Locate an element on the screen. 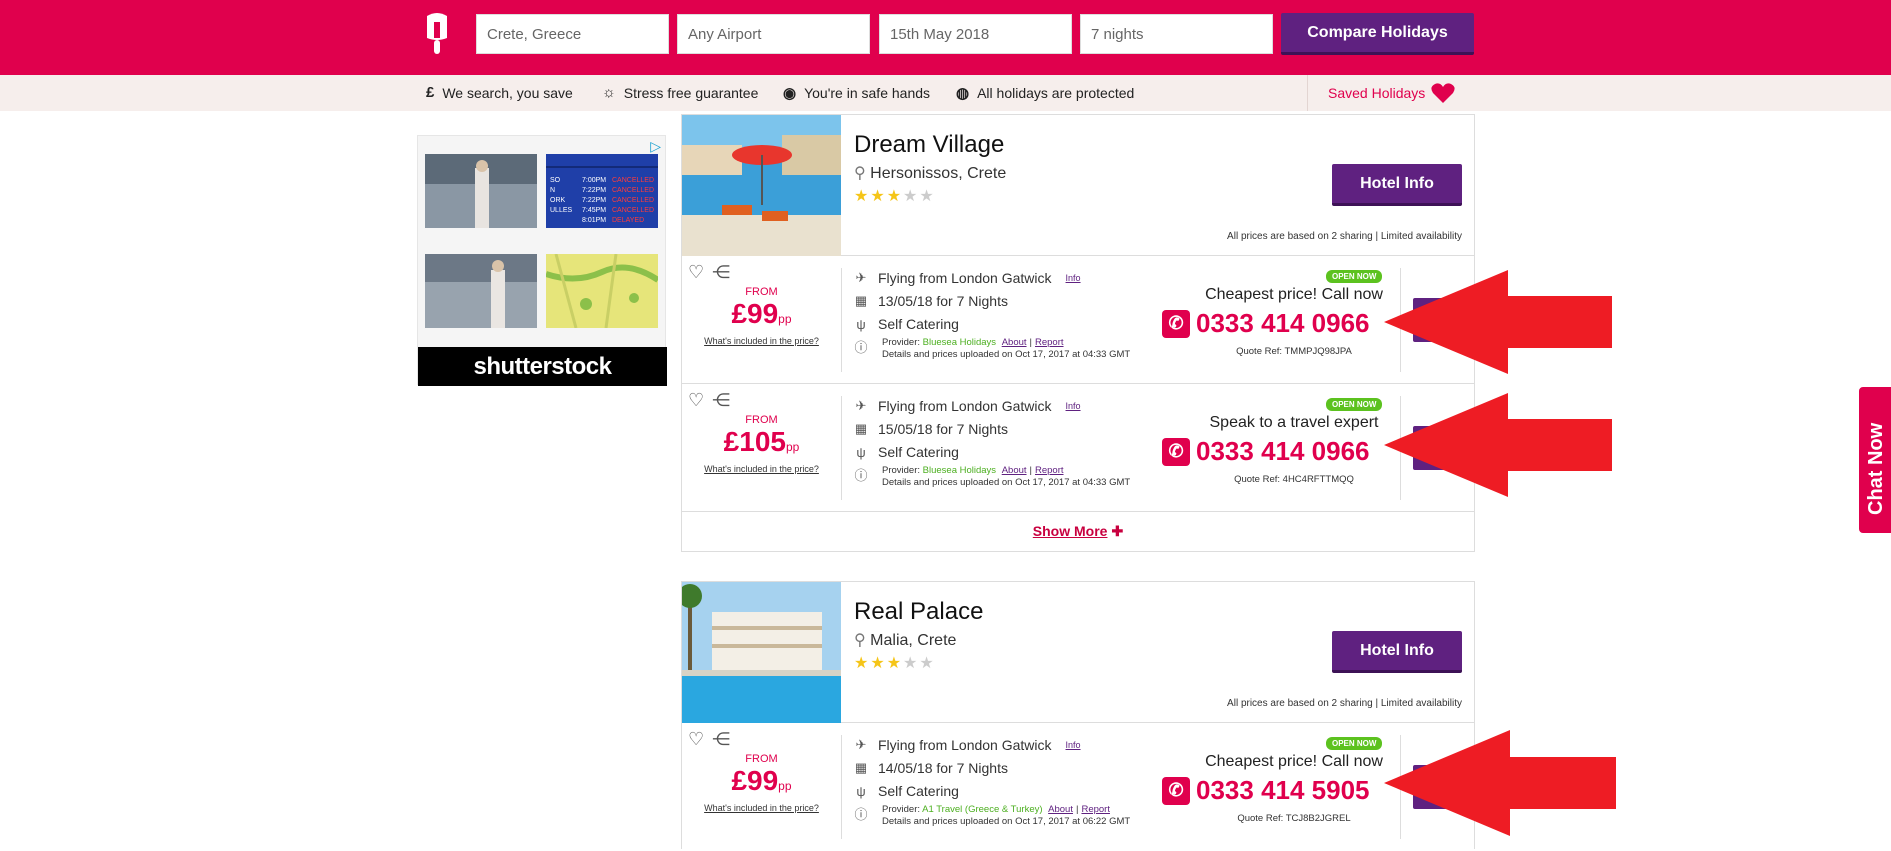 This screenshot has width=1891, height=851. usp-we-search: £ We search, you save is located at coordinates (499, 92).